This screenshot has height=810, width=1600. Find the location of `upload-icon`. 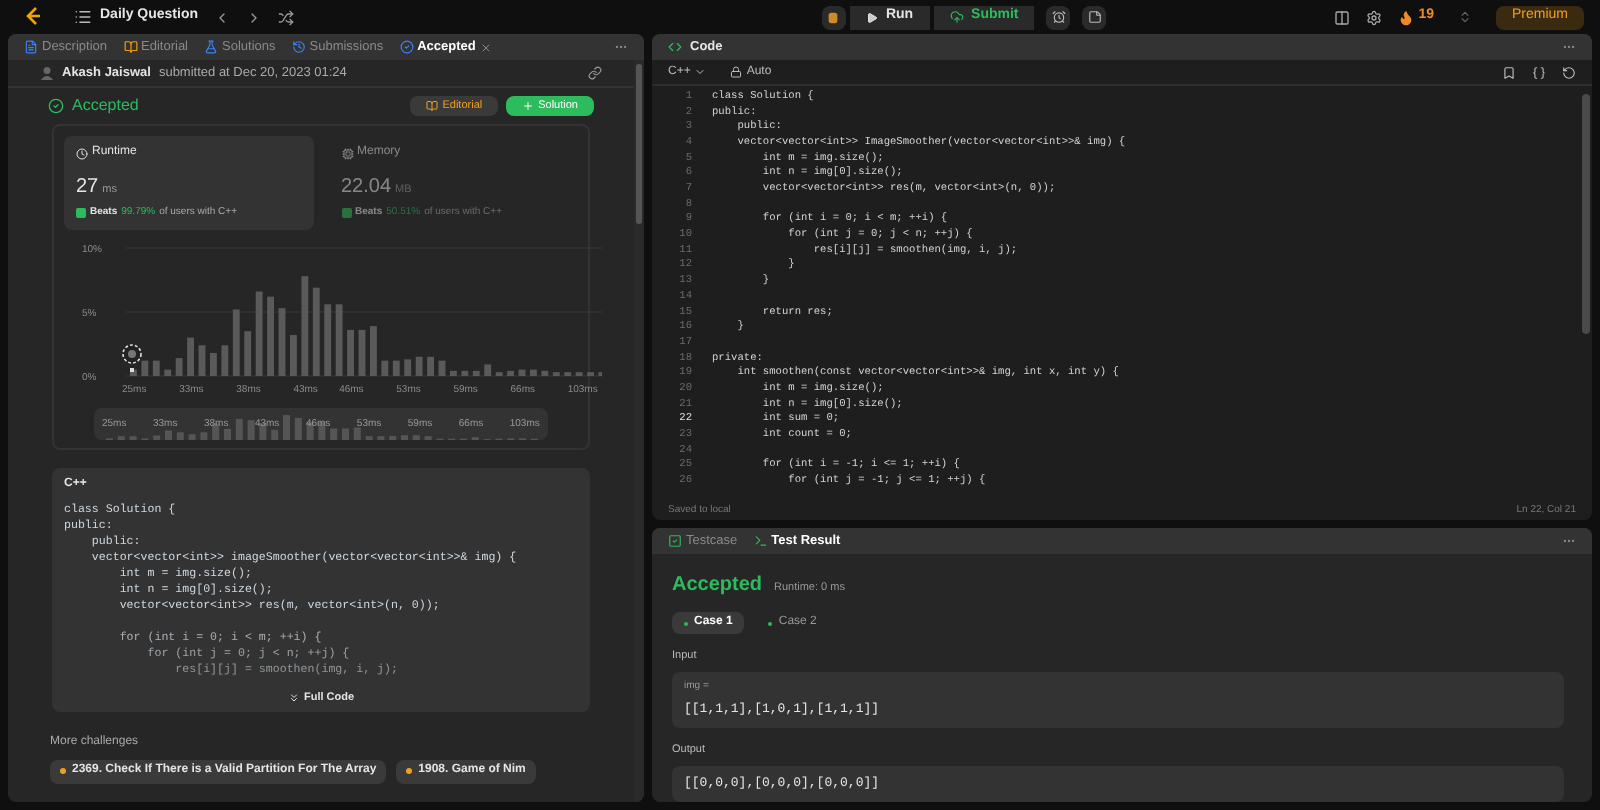

upload-icon is located at coordinates (956, 17).